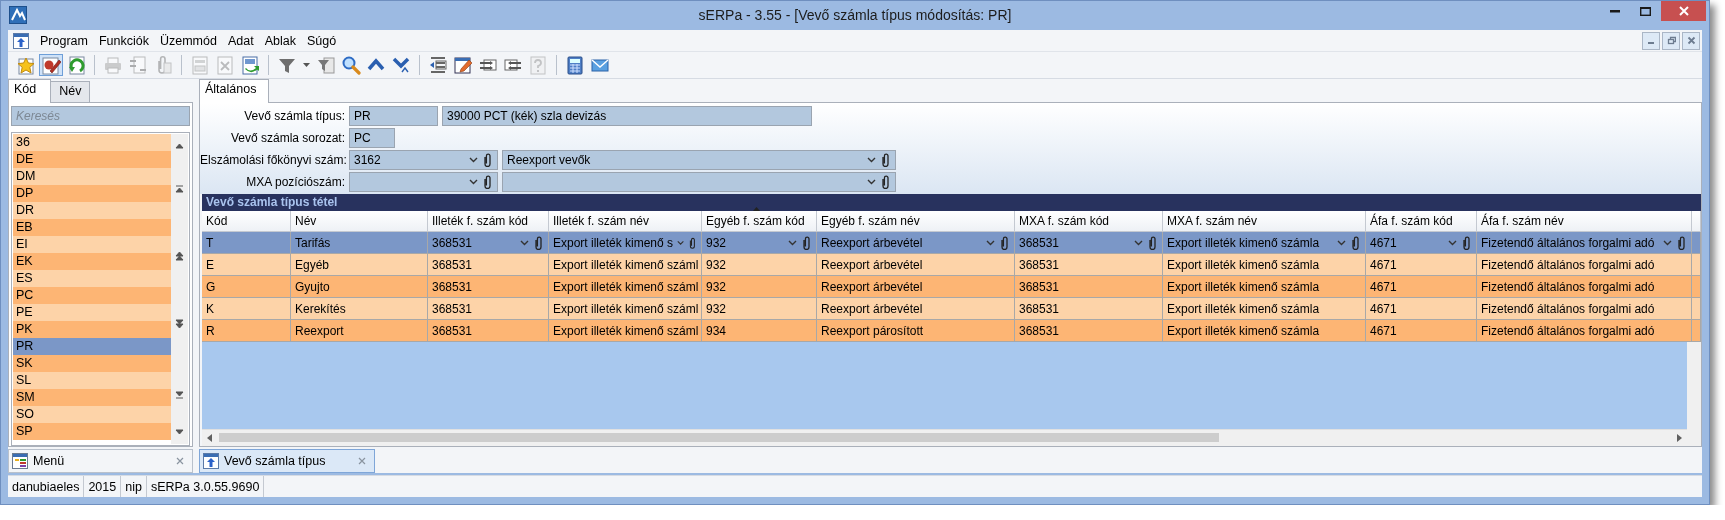 The height and width of the screenshot is (520, 1725). What do you see at coordinates (241, 40) in the screenshot?
I see `menu-item: Adat` at bounding box center [241, 40].